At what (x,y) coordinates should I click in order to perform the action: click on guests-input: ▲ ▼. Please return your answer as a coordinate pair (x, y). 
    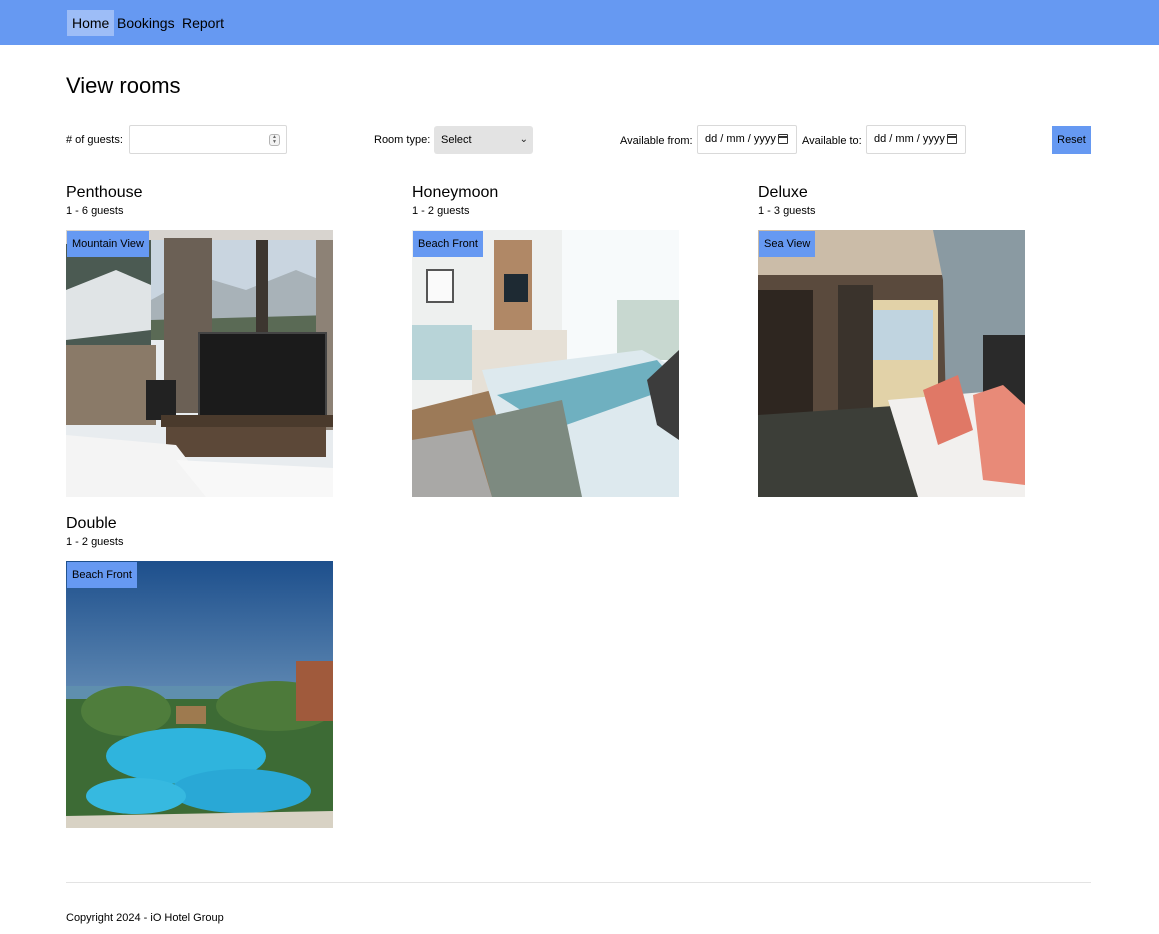
    Looking at the image, I should click on (208, 139).